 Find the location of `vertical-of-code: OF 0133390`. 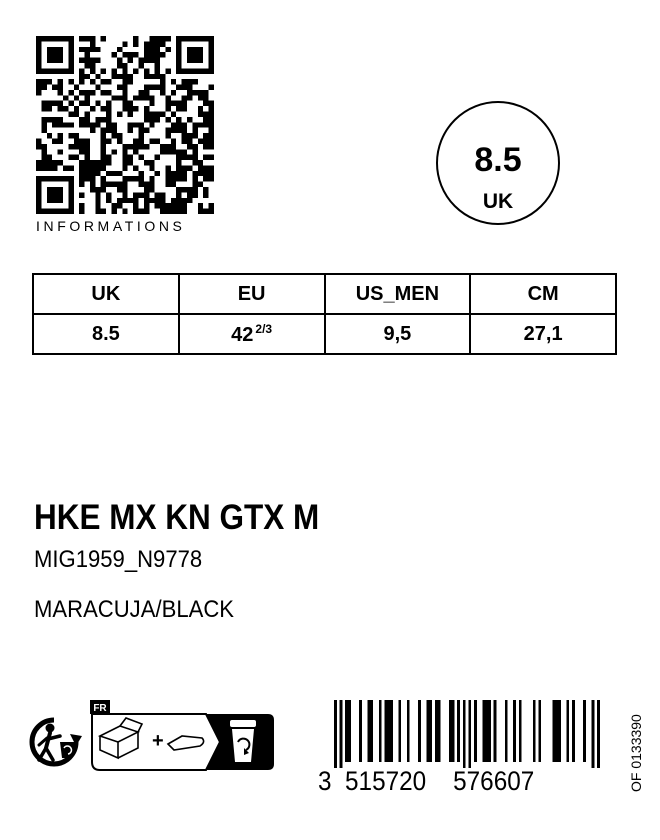

vertical-of-code: OF 0133390 is located at coordinates (636, 753).